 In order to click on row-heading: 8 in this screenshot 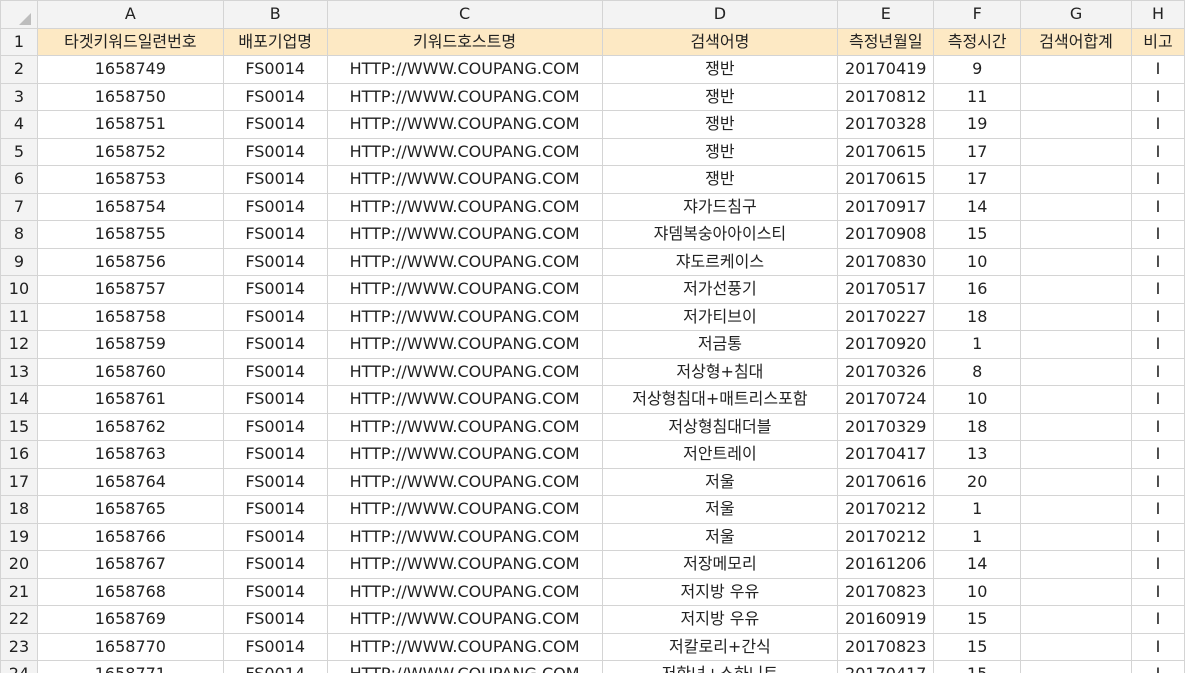, I will do `click(19, 234)`.